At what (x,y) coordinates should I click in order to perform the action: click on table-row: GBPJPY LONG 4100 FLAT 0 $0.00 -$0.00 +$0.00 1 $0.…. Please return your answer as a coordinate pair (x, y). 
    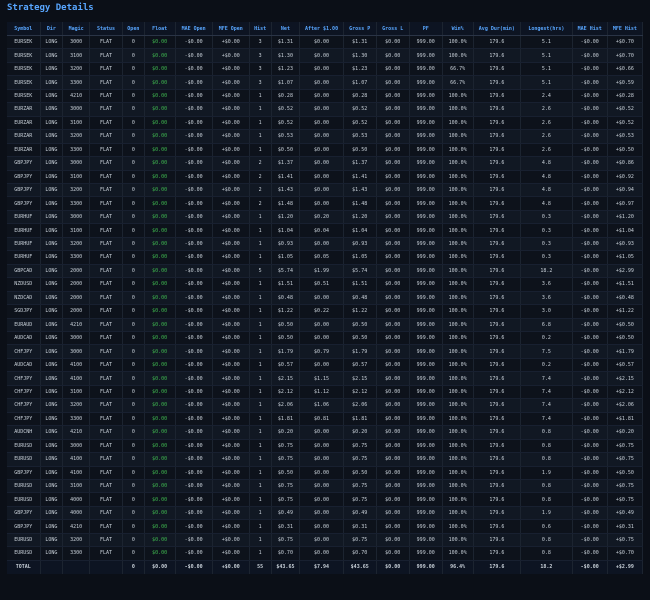
    Looking at the image, I should click on (325, 473).